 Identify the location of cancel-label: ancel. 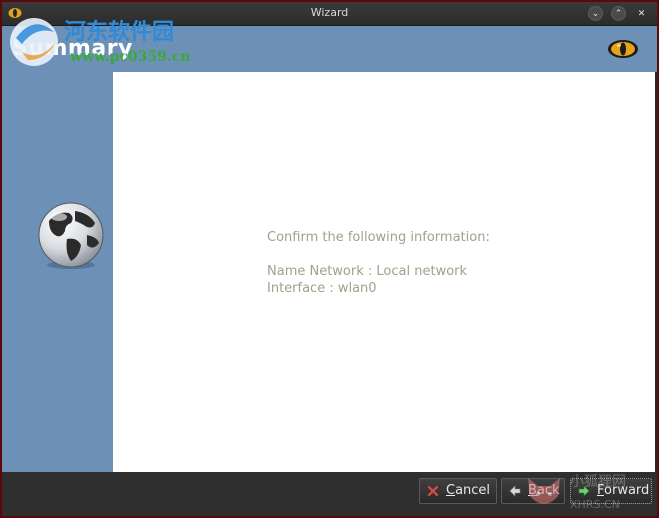
(473, 490).